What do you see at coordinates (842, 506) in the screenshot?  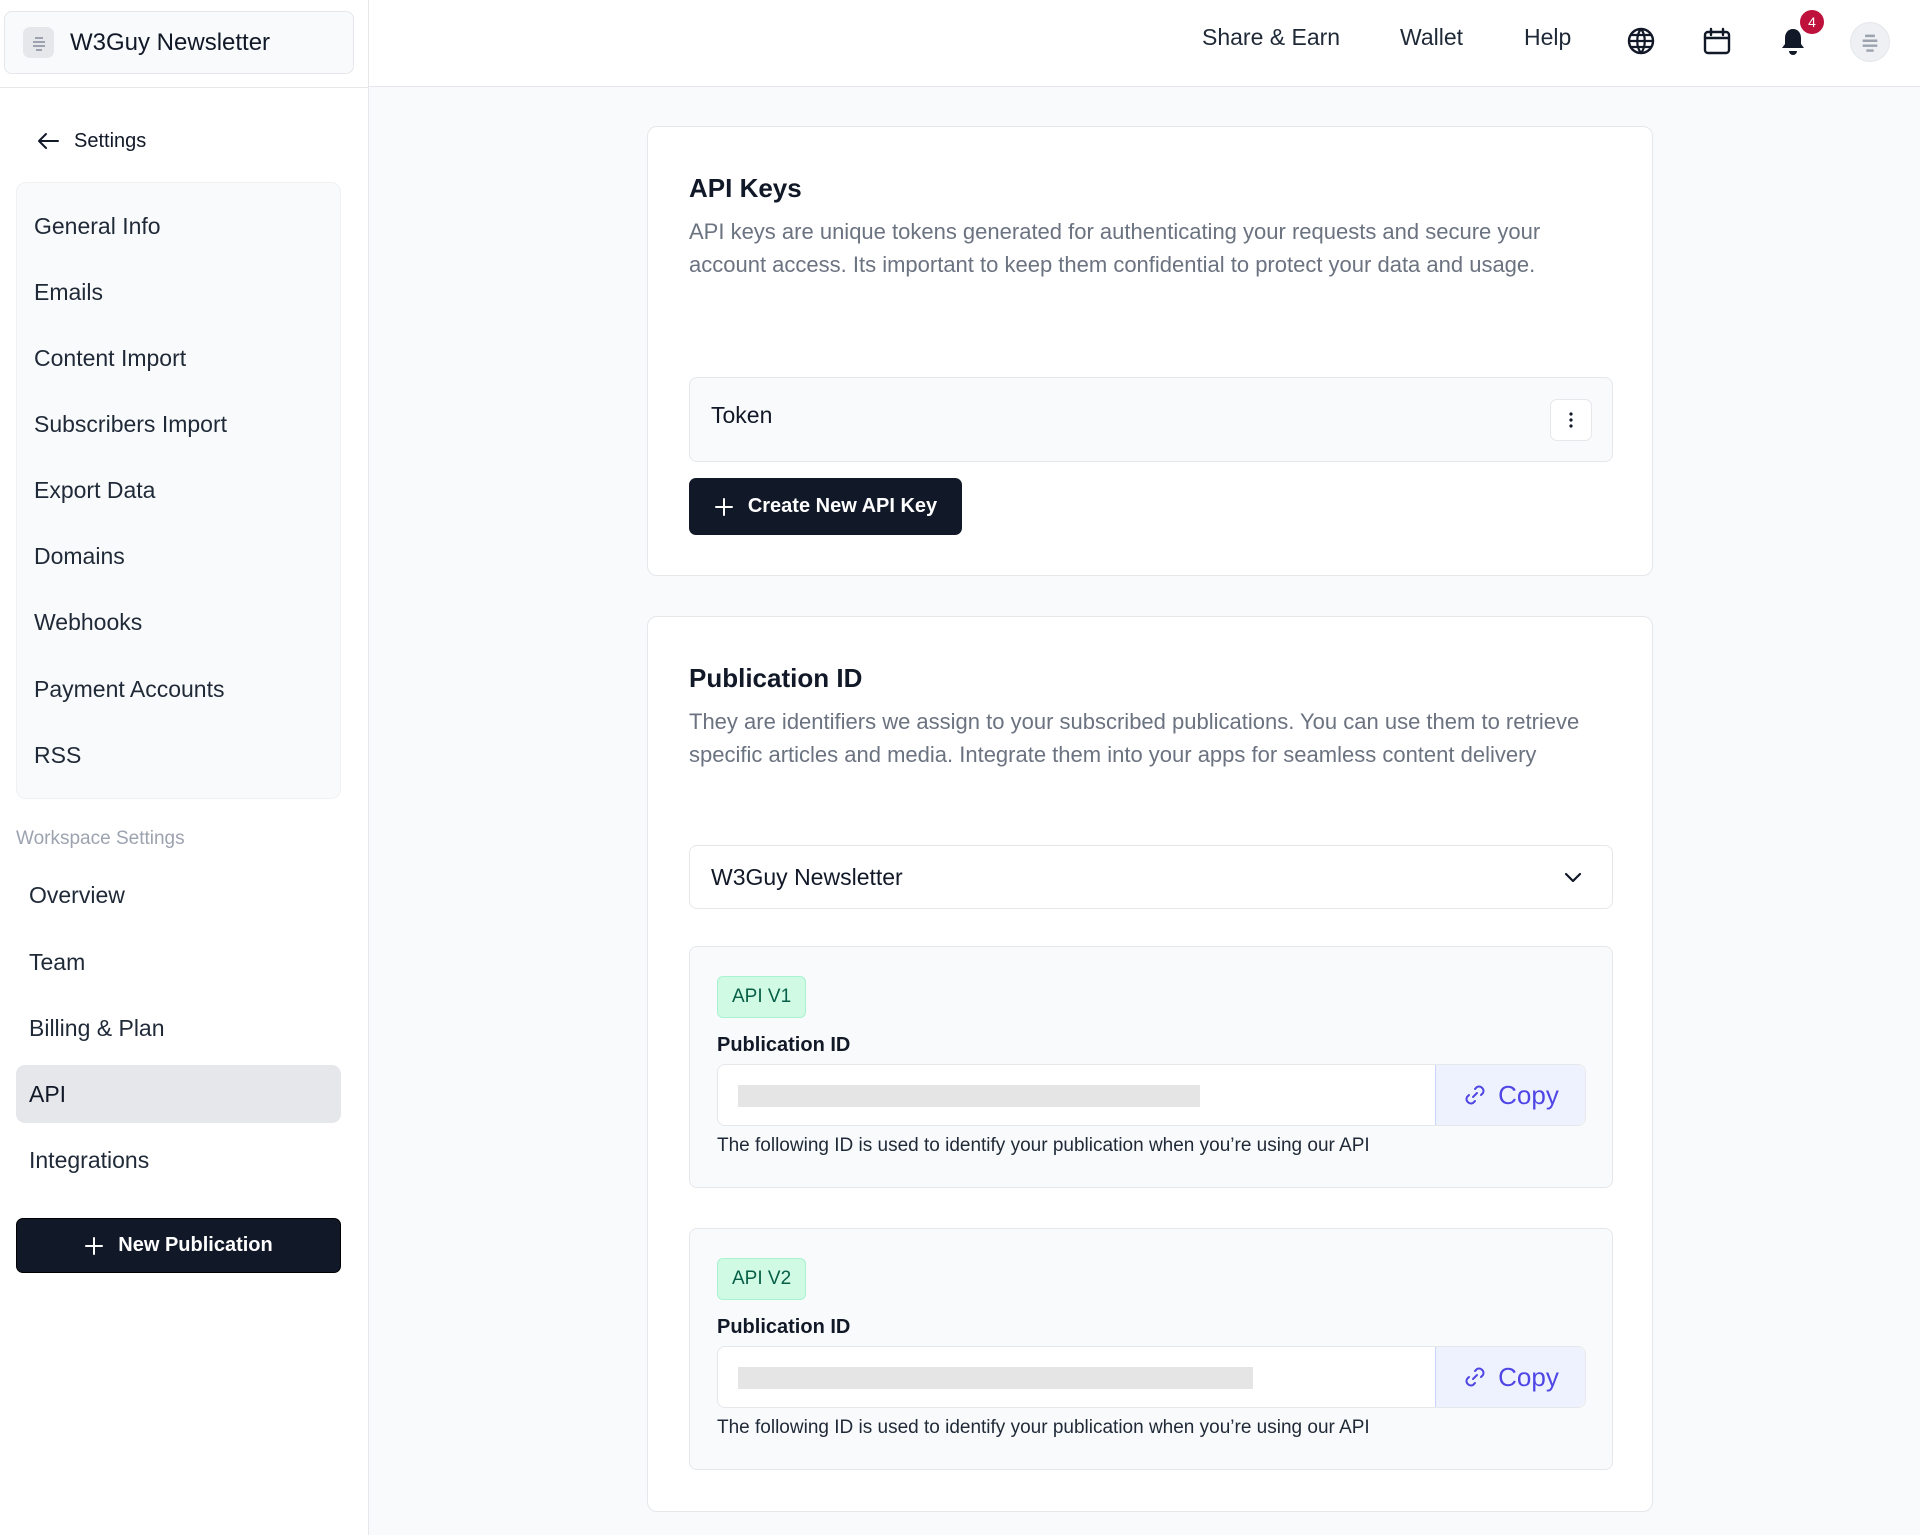 I see `create-api-key-label: Create New API Key` at bounding box center [842, 506].